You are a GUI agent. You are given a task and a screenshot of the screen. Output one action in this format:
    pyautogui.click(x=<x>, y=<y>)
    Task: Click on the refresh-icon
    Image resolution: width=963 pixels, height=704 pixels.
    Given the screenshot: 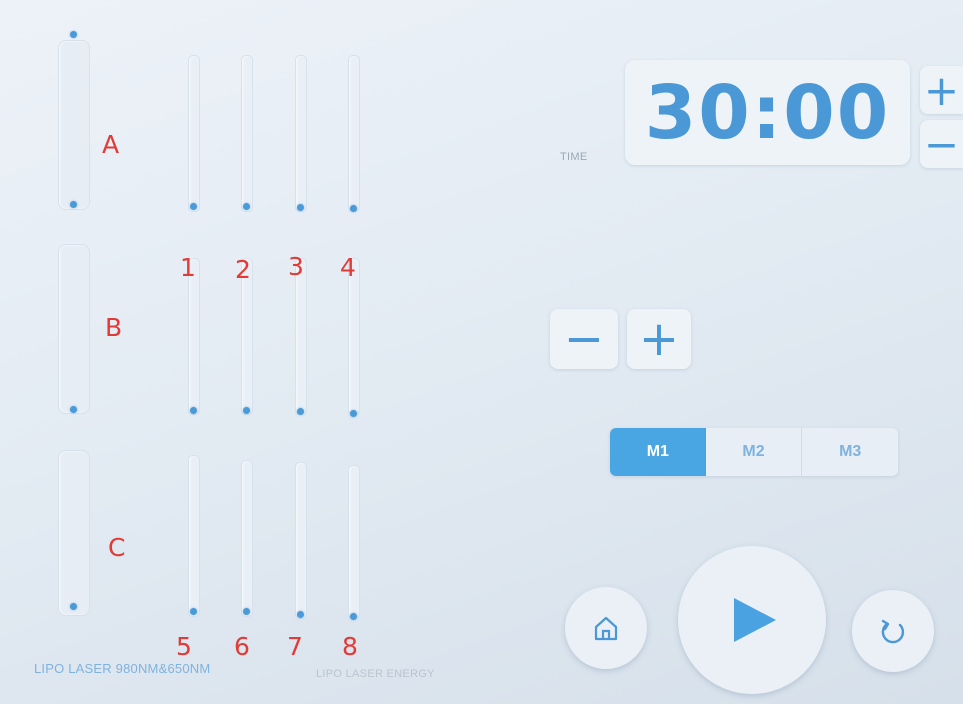 What is the action you would take?
    pyautogui.click(x=893, y=631)
    